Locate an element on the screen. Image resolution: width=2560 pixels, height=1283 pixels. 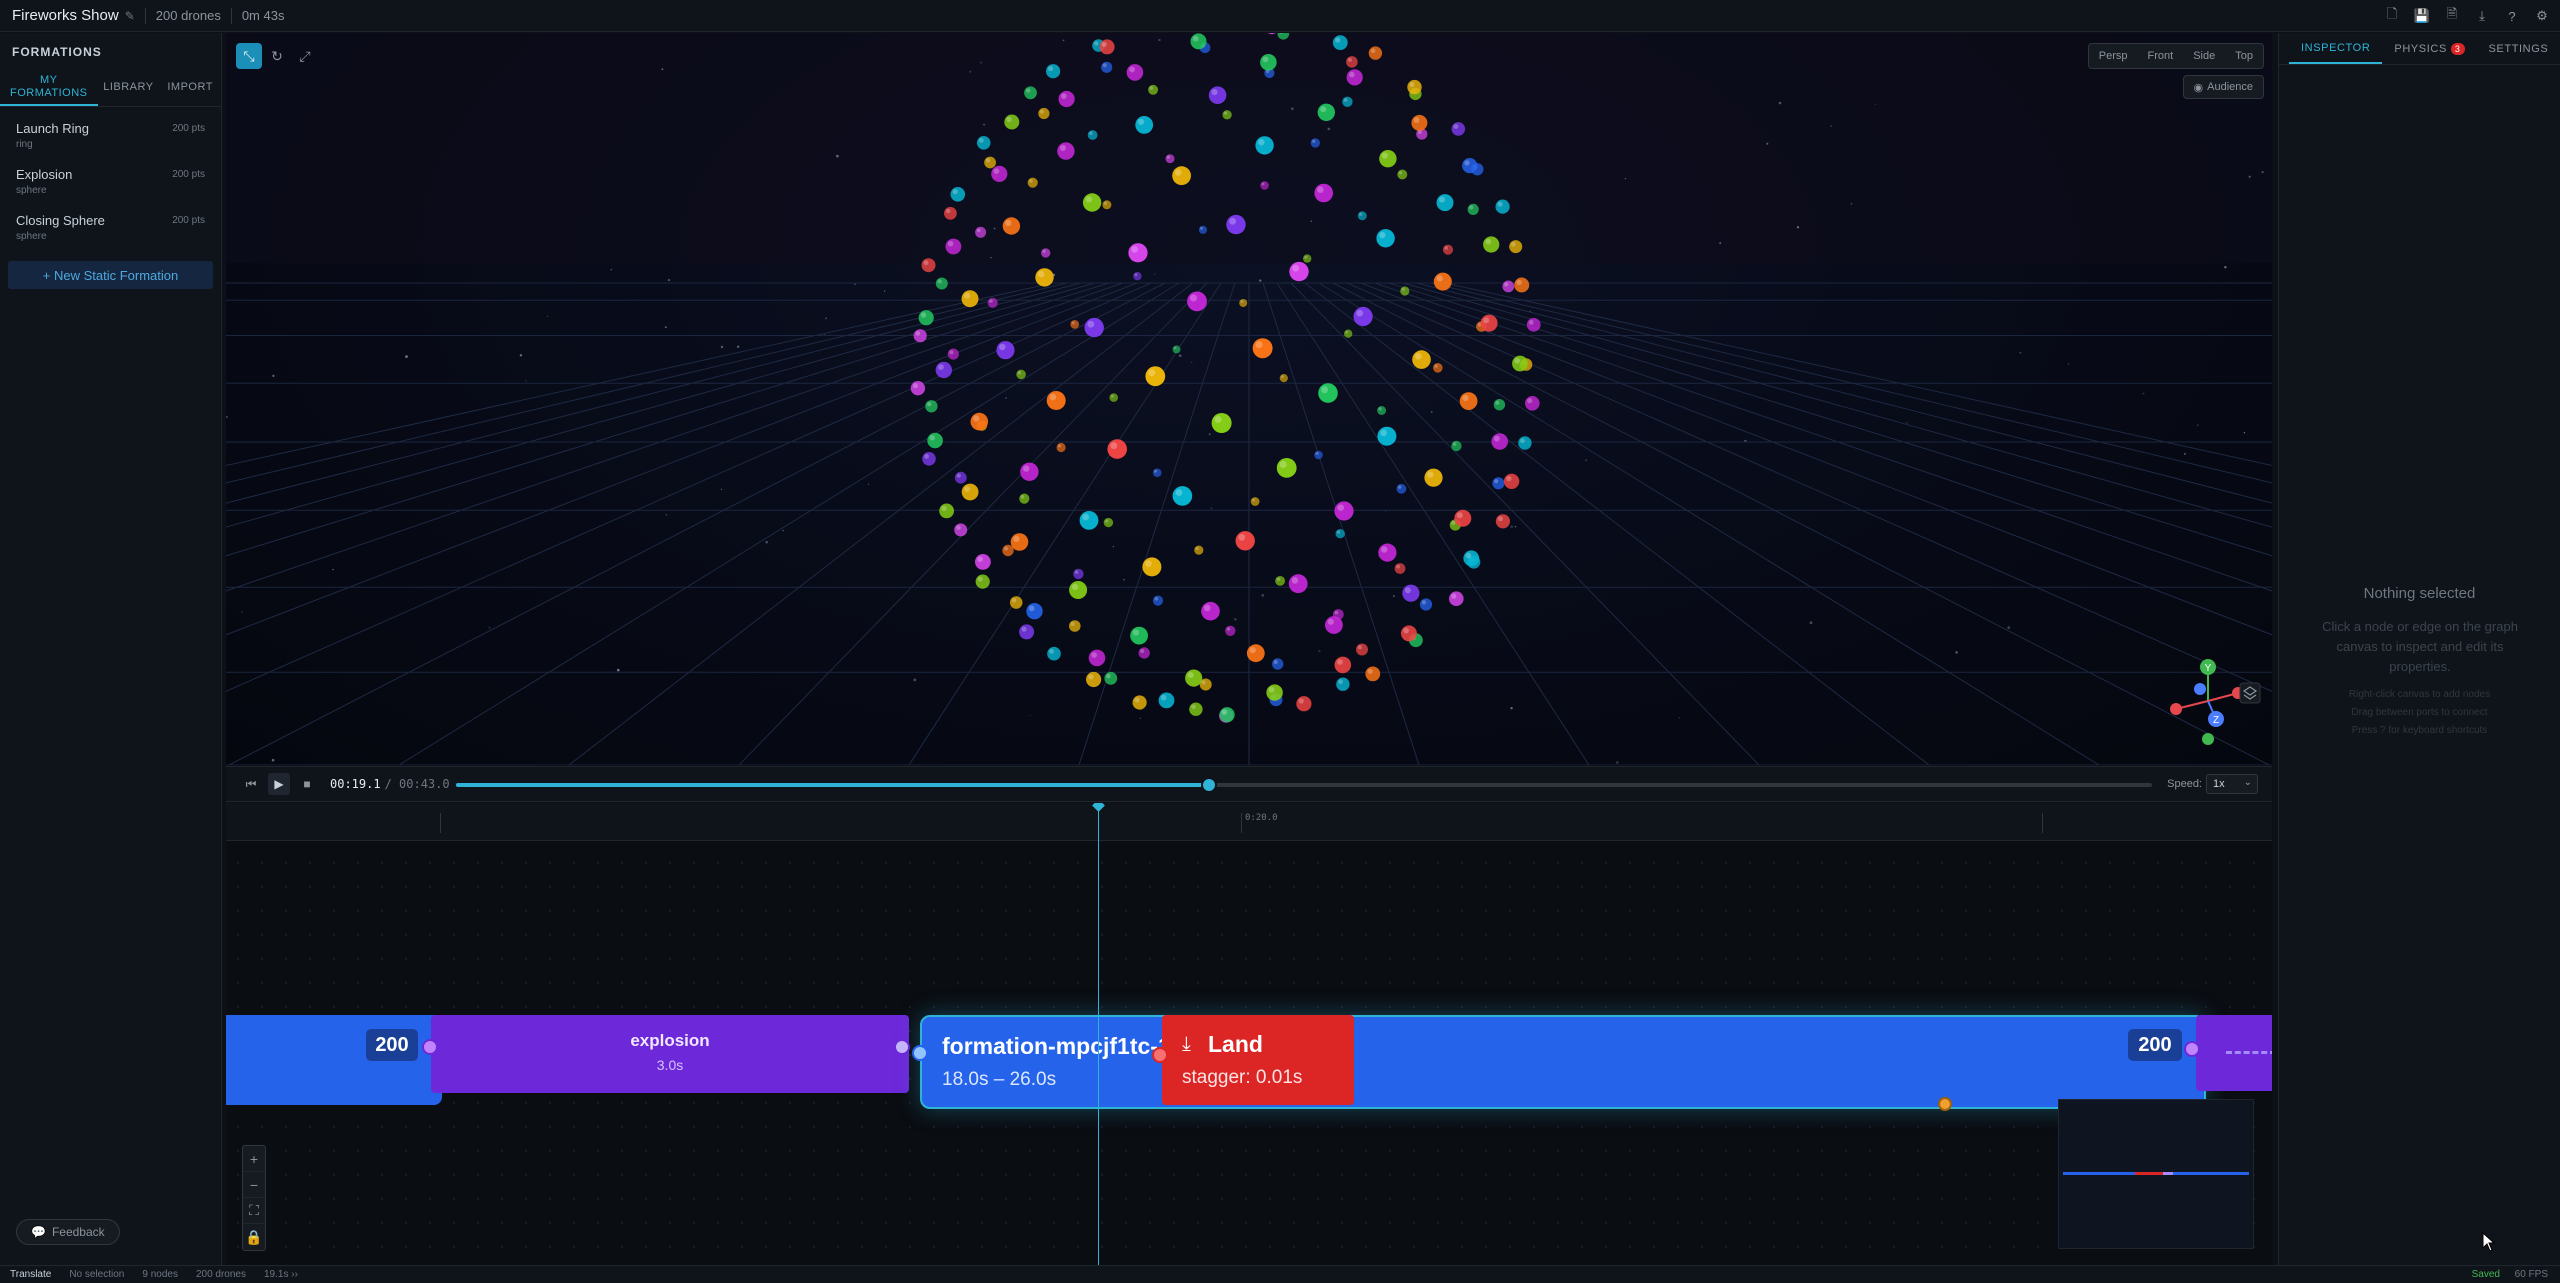
edit-title-icon: ✎ is located at coordinates (130, 16).